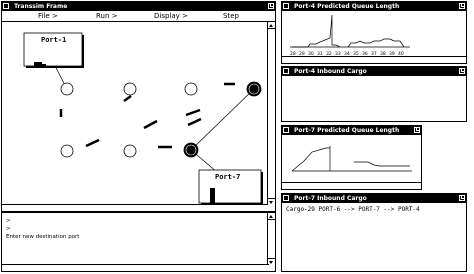 Image resolution: width=474 pixels, height=274 pixels. I want to click on port-7-cargo-list: Cargo-29 PORT-6 --> PORT-7 --> PORT-4, so click(353, 209).